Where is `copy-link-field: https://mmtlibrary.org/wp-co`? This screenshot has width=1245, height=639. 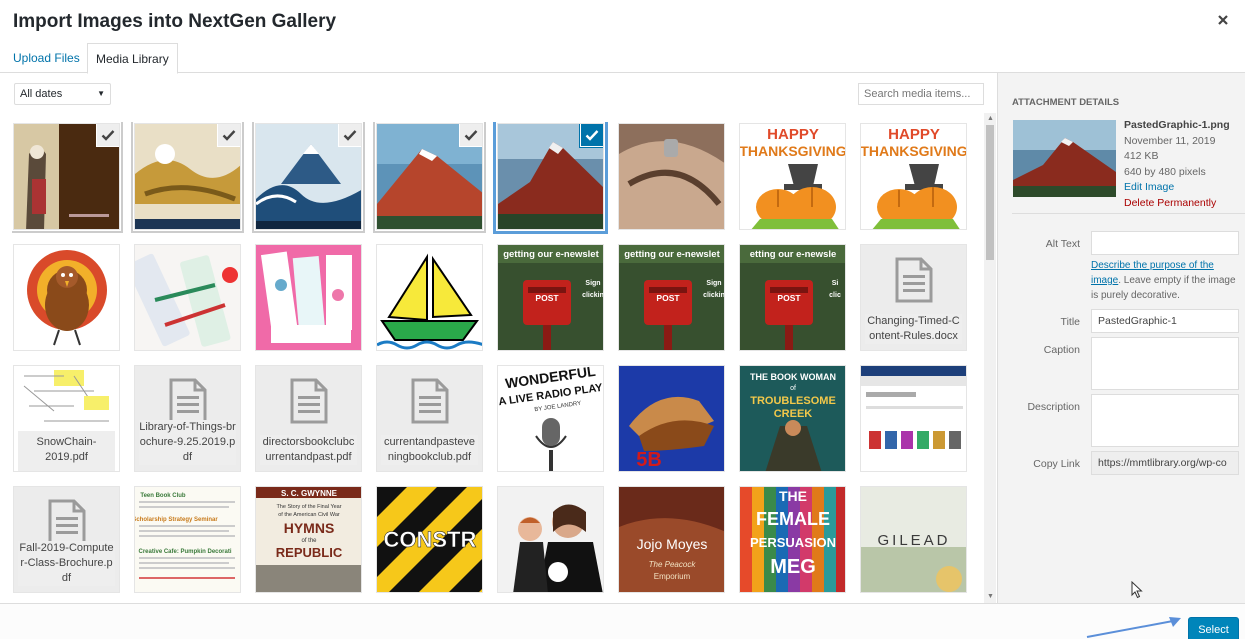 copy-link-field: https://mmtlibrary.org/wp-co is located at coordinates (1165, 463).